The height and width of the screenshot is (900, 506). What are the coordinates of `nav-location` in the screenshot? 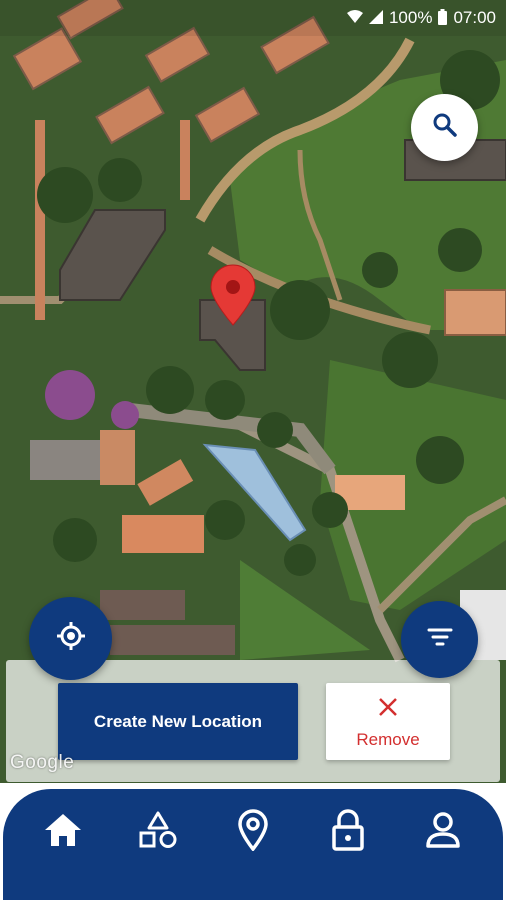 It's located at (253, 833).